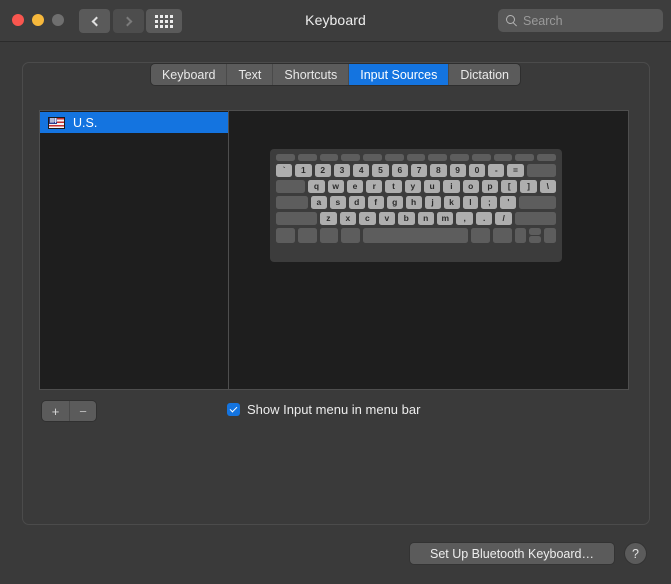 The height and width of the screenshot is (584, 671). Describe the element at coordinates (445, 218) in the screenshot. I see `key-m: m` at that location.